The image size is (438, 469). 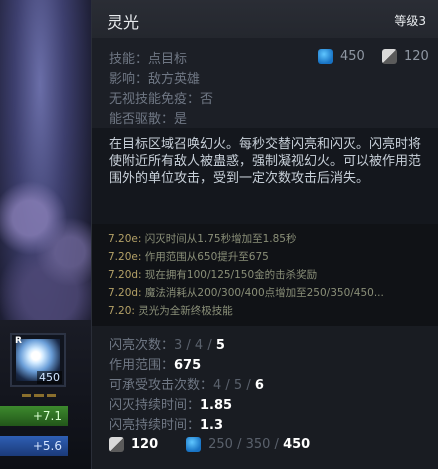 I want to click on stat-flash-duration: 闪亮持续时间：1.3, so click(x=166, y=425).